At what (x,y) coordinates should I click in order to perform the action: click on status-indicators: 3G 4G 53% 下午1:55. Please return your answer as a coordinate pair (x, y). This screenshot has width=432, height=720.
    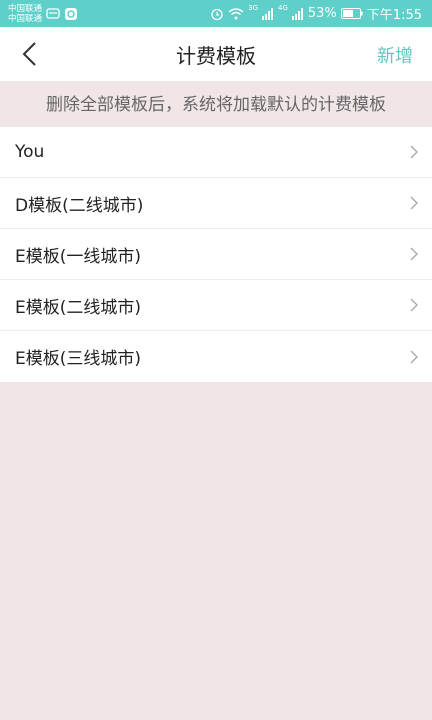
    Looking at the image, I should click on (316, 13).